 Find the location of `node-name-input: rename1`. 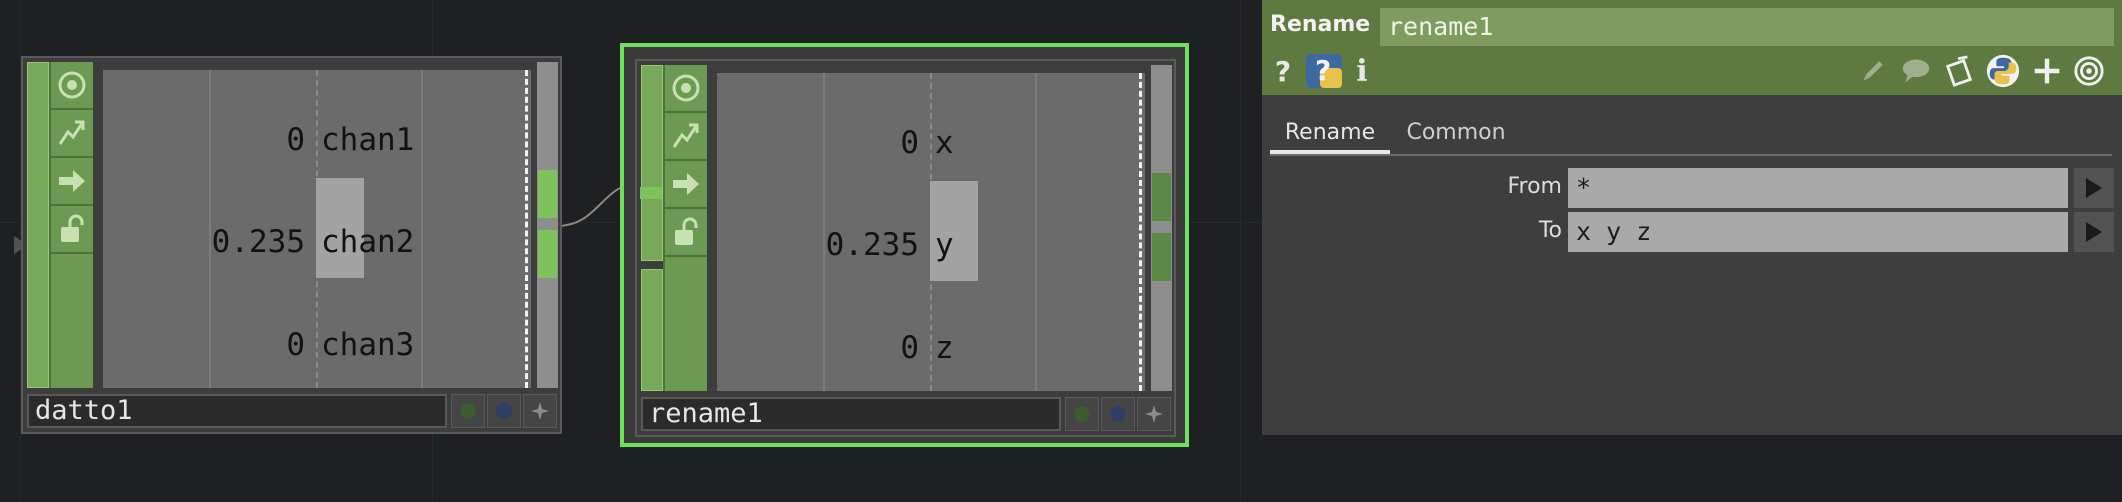

node-name-input: rename1 is located at coordinates (1747, 27).